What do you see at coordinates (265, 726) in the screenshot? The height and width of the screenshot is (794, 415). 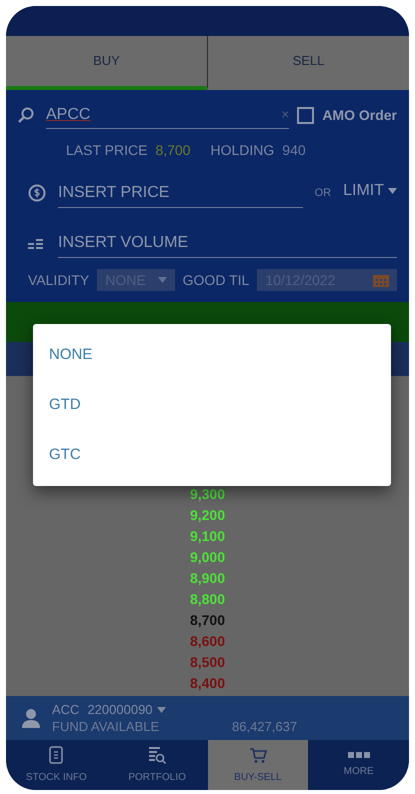 I see `fund-available-value: 86,427,637` at bounding box center [265, 726].